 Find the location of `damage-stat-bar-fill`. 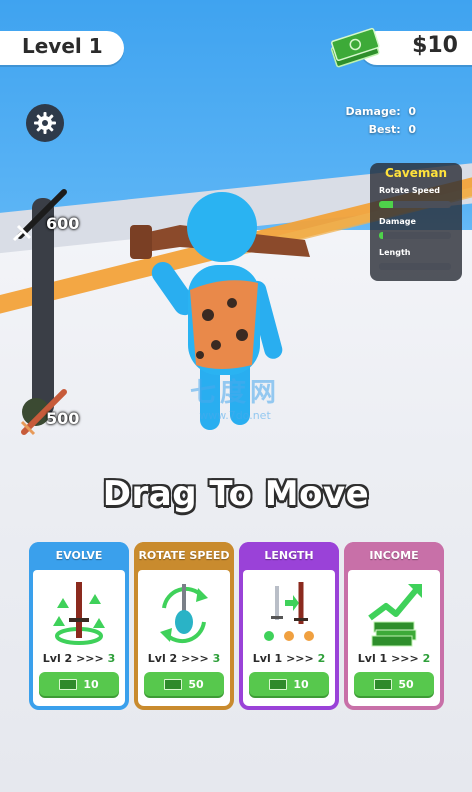

damage-stat-bar-fill is located at coordinates (381, 235).